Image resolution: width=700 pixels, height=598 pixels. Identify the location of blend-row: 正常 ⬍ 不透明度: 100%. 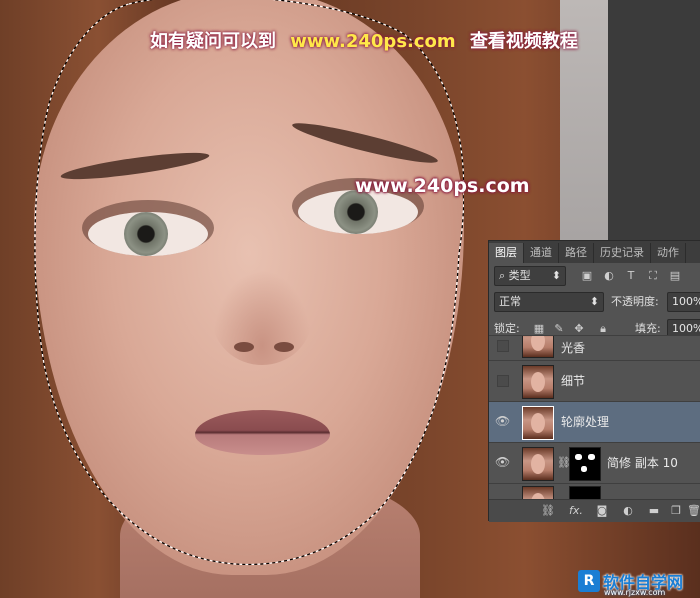
(594, 301).